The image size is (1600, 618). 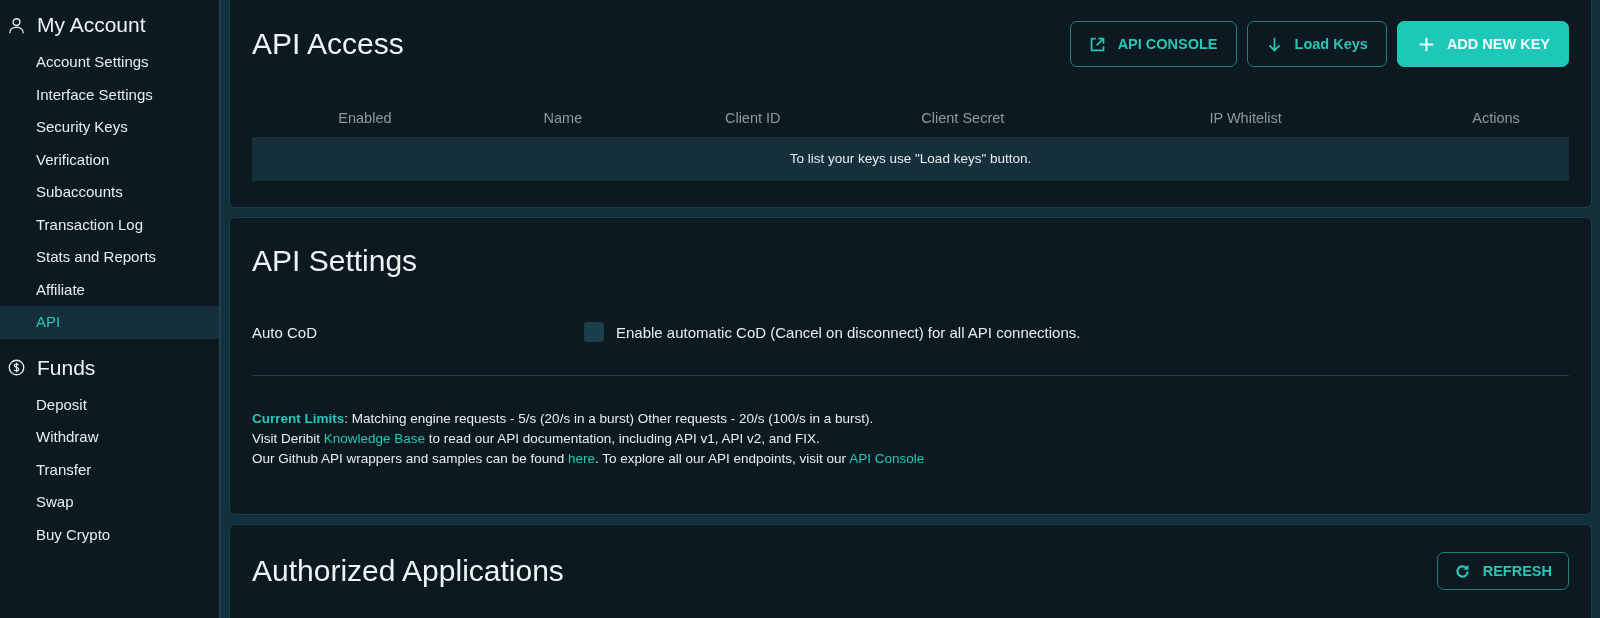 What do you see at coordinates (109, 534) in the screenshot?
I see `nav-item: Buy Crypto` at bounding box center [109, 534].